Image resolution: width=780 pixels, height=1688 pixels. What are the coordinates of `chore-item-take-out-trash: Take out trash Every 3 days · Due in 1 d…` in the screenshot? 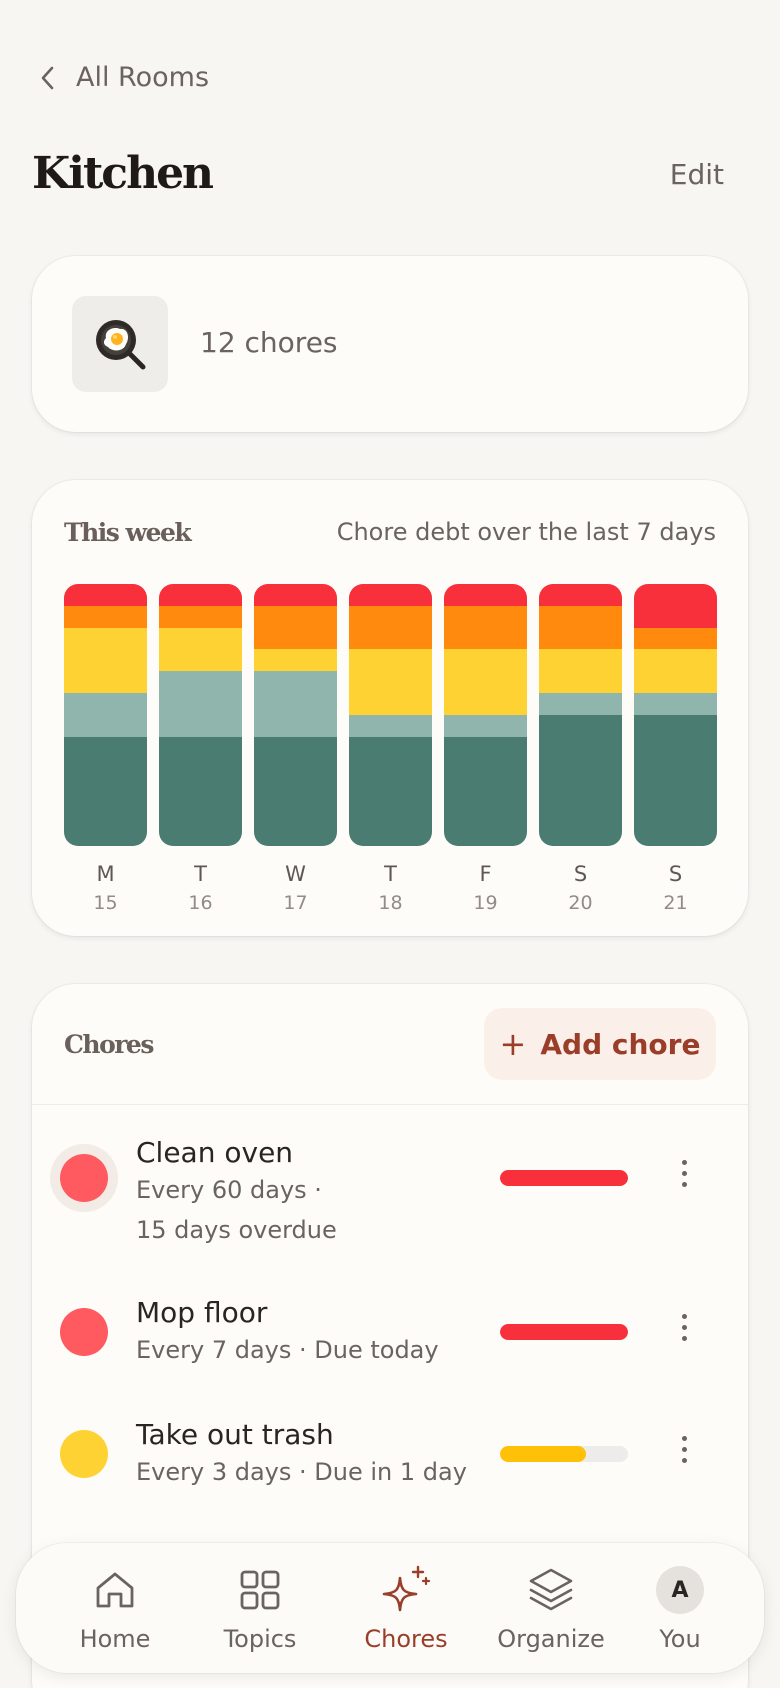 It's located at (390, 1461).